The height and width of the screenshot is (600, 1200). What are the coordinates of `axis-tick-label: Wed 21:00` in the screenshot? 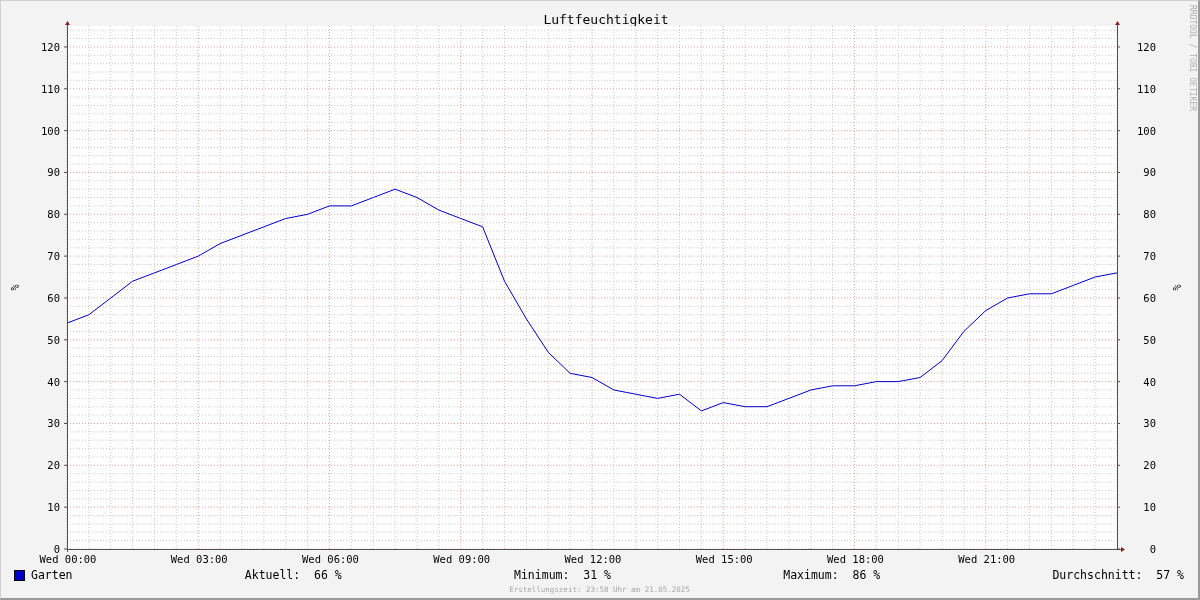 It's located at (987, 559).